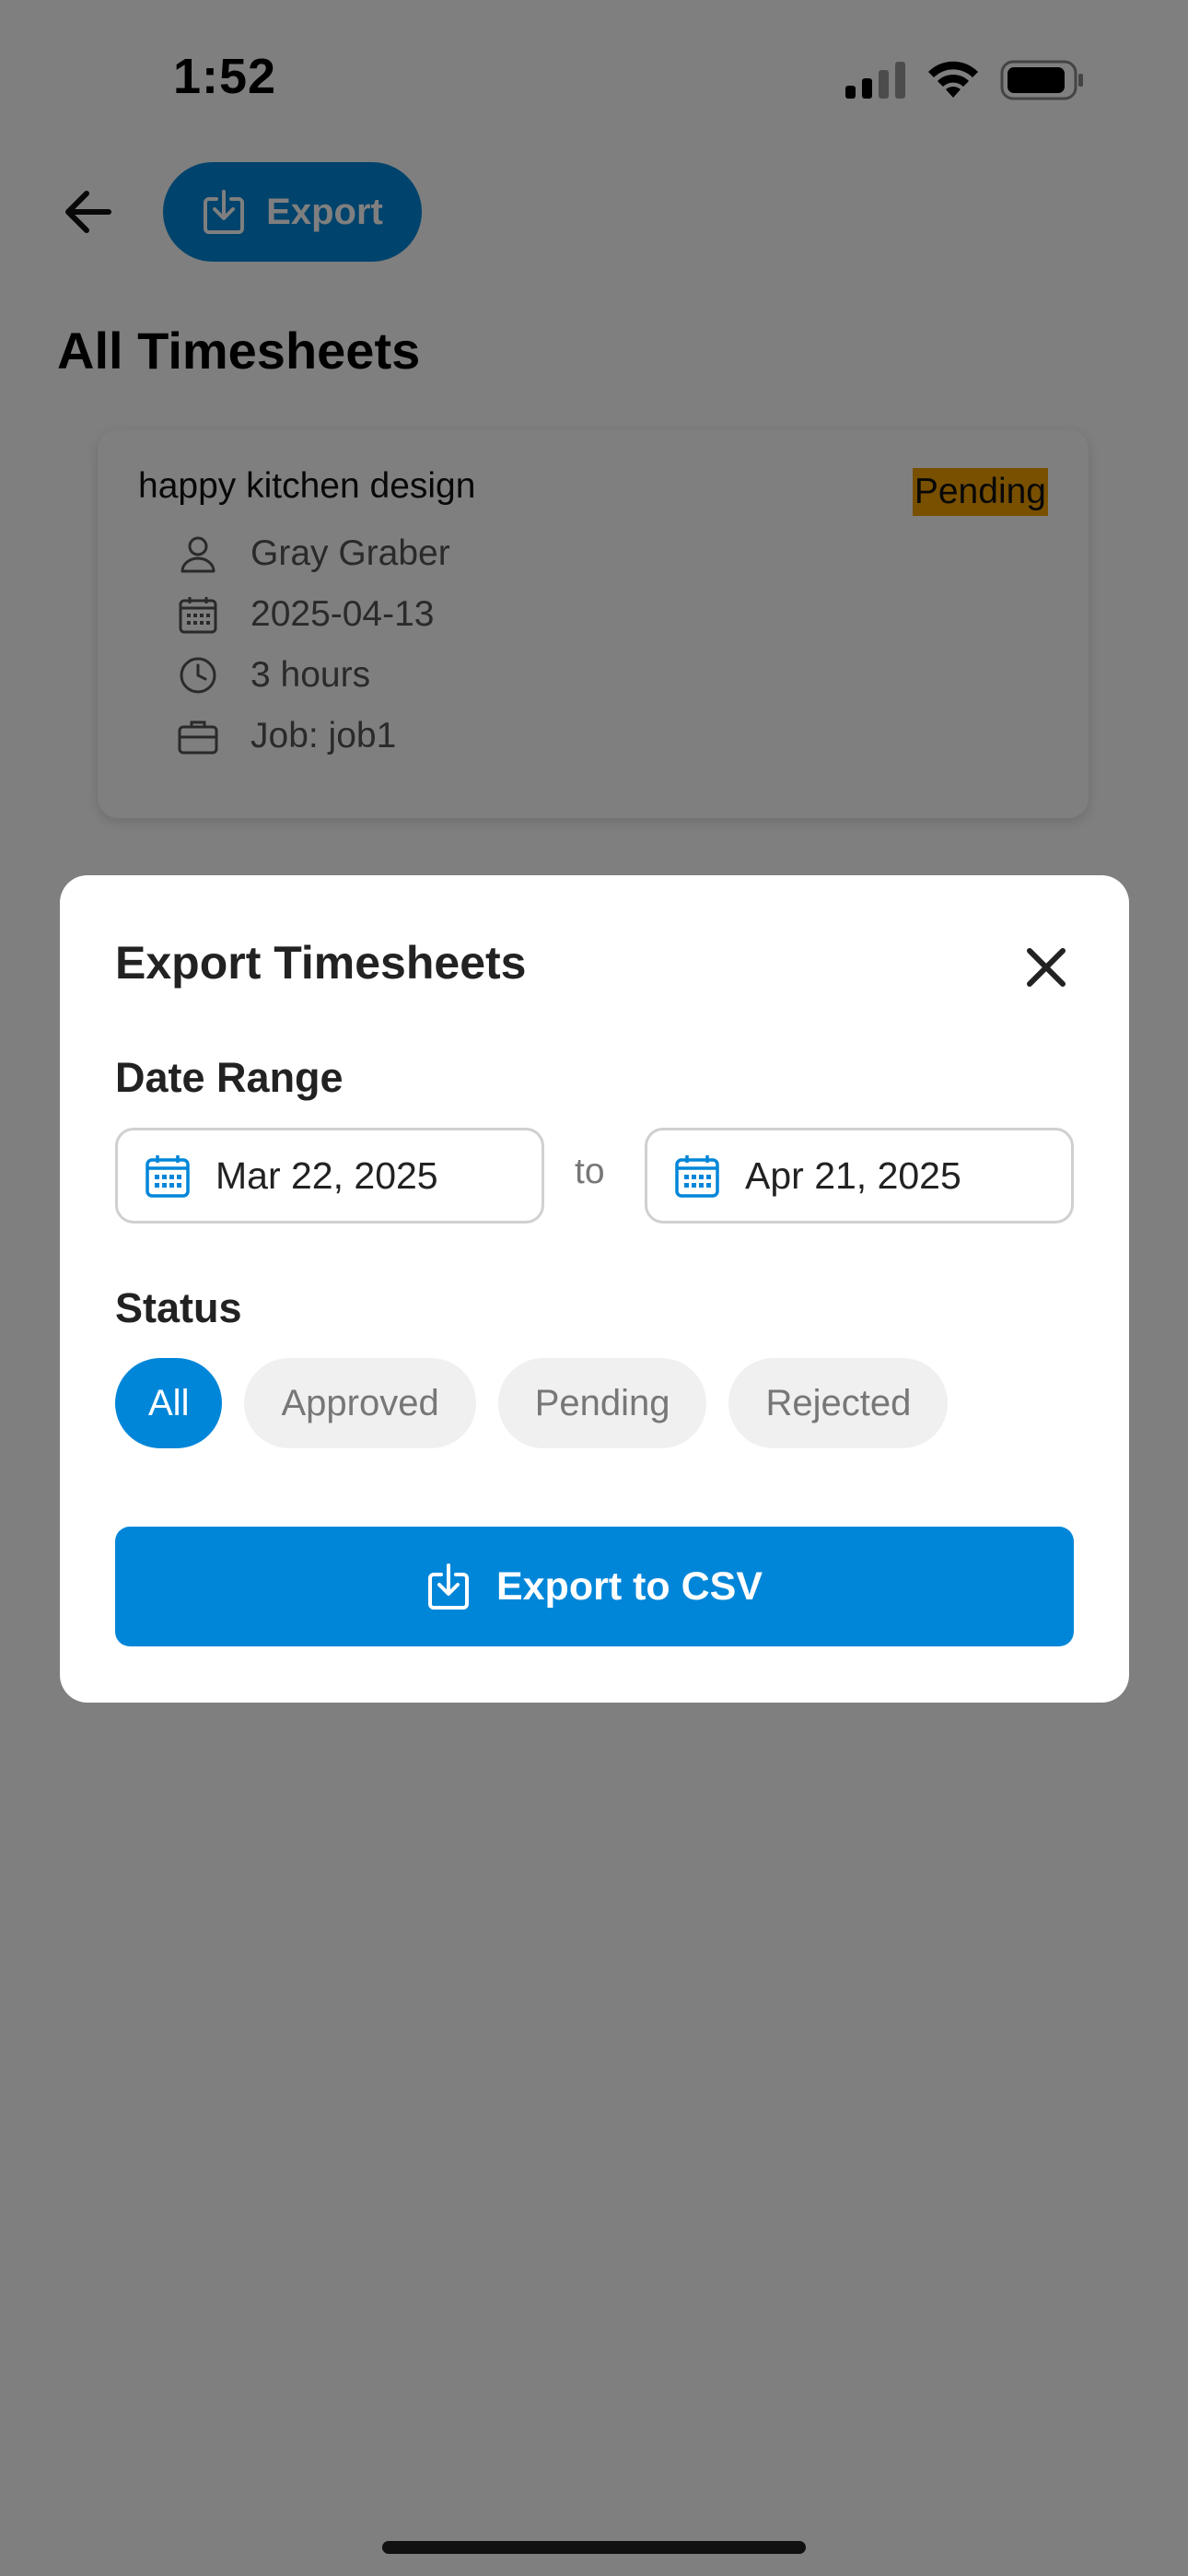 The width and height of the screenshot is (1188, 2576). Describe the element at coordinates (629, 1586) in the screenshot. I see `export-to-csv-label: Export to CSV` at that location.